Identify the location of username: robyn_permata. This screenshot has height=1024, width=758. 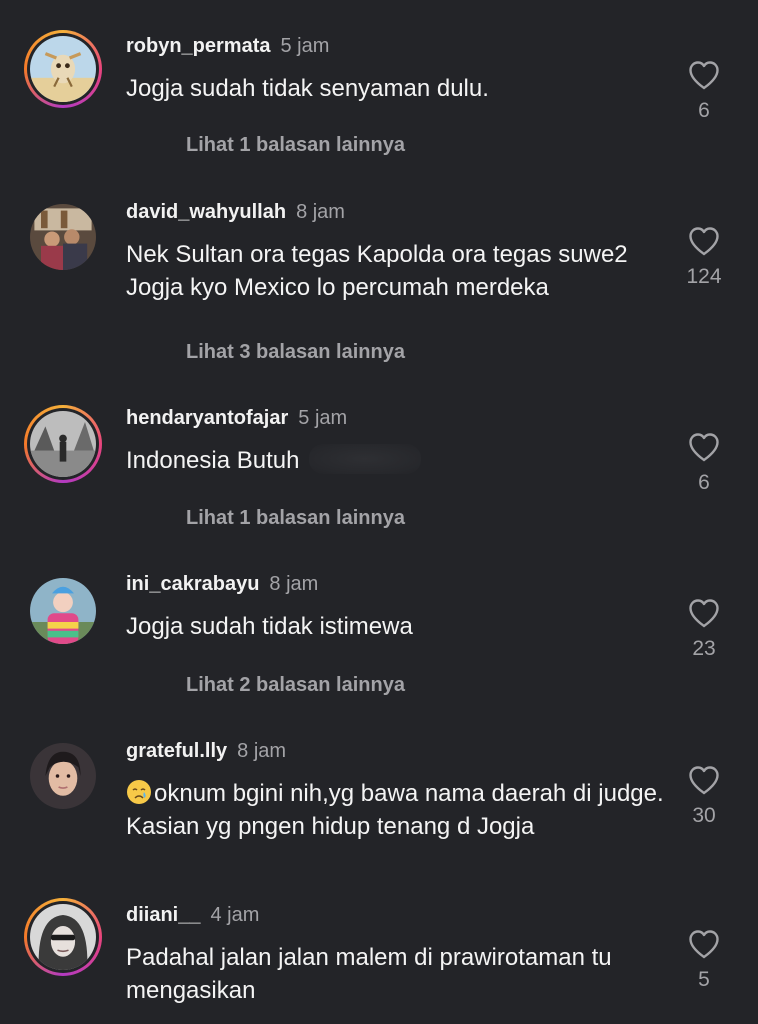
(198, 46).